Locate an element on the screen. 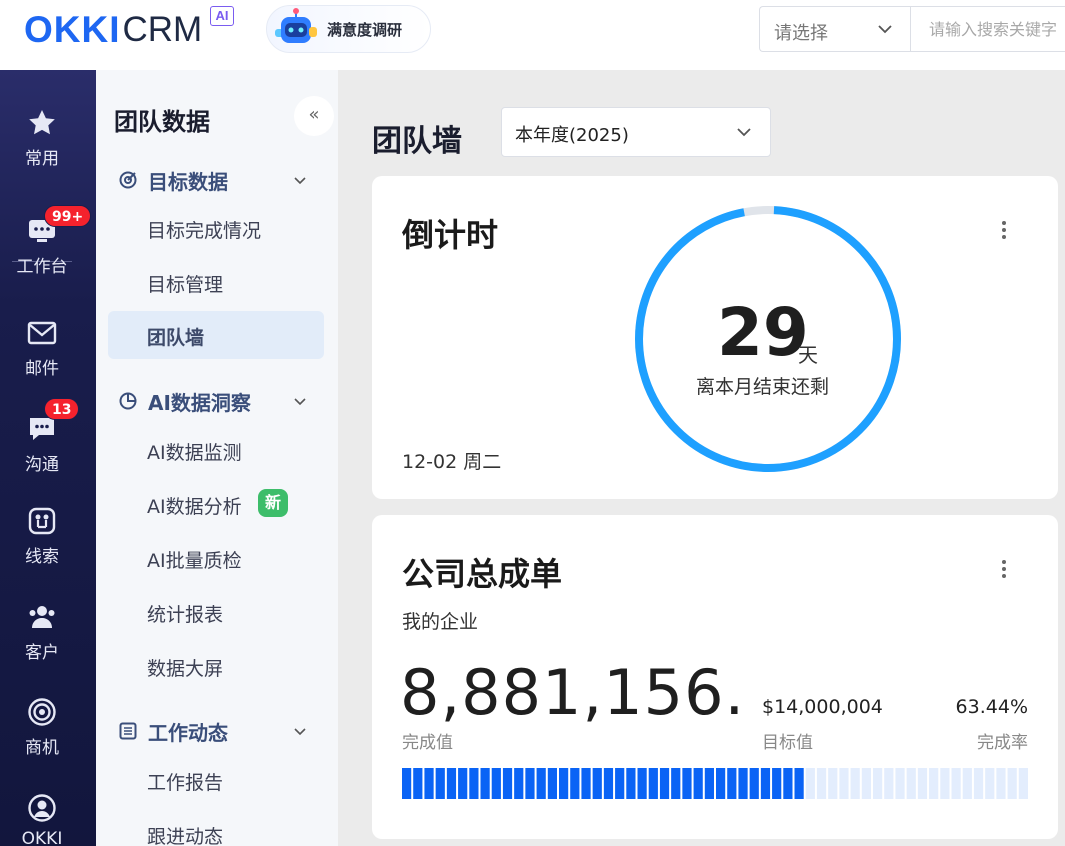  nav-item-label: 目标管理 is located at coordinates (185, 285).